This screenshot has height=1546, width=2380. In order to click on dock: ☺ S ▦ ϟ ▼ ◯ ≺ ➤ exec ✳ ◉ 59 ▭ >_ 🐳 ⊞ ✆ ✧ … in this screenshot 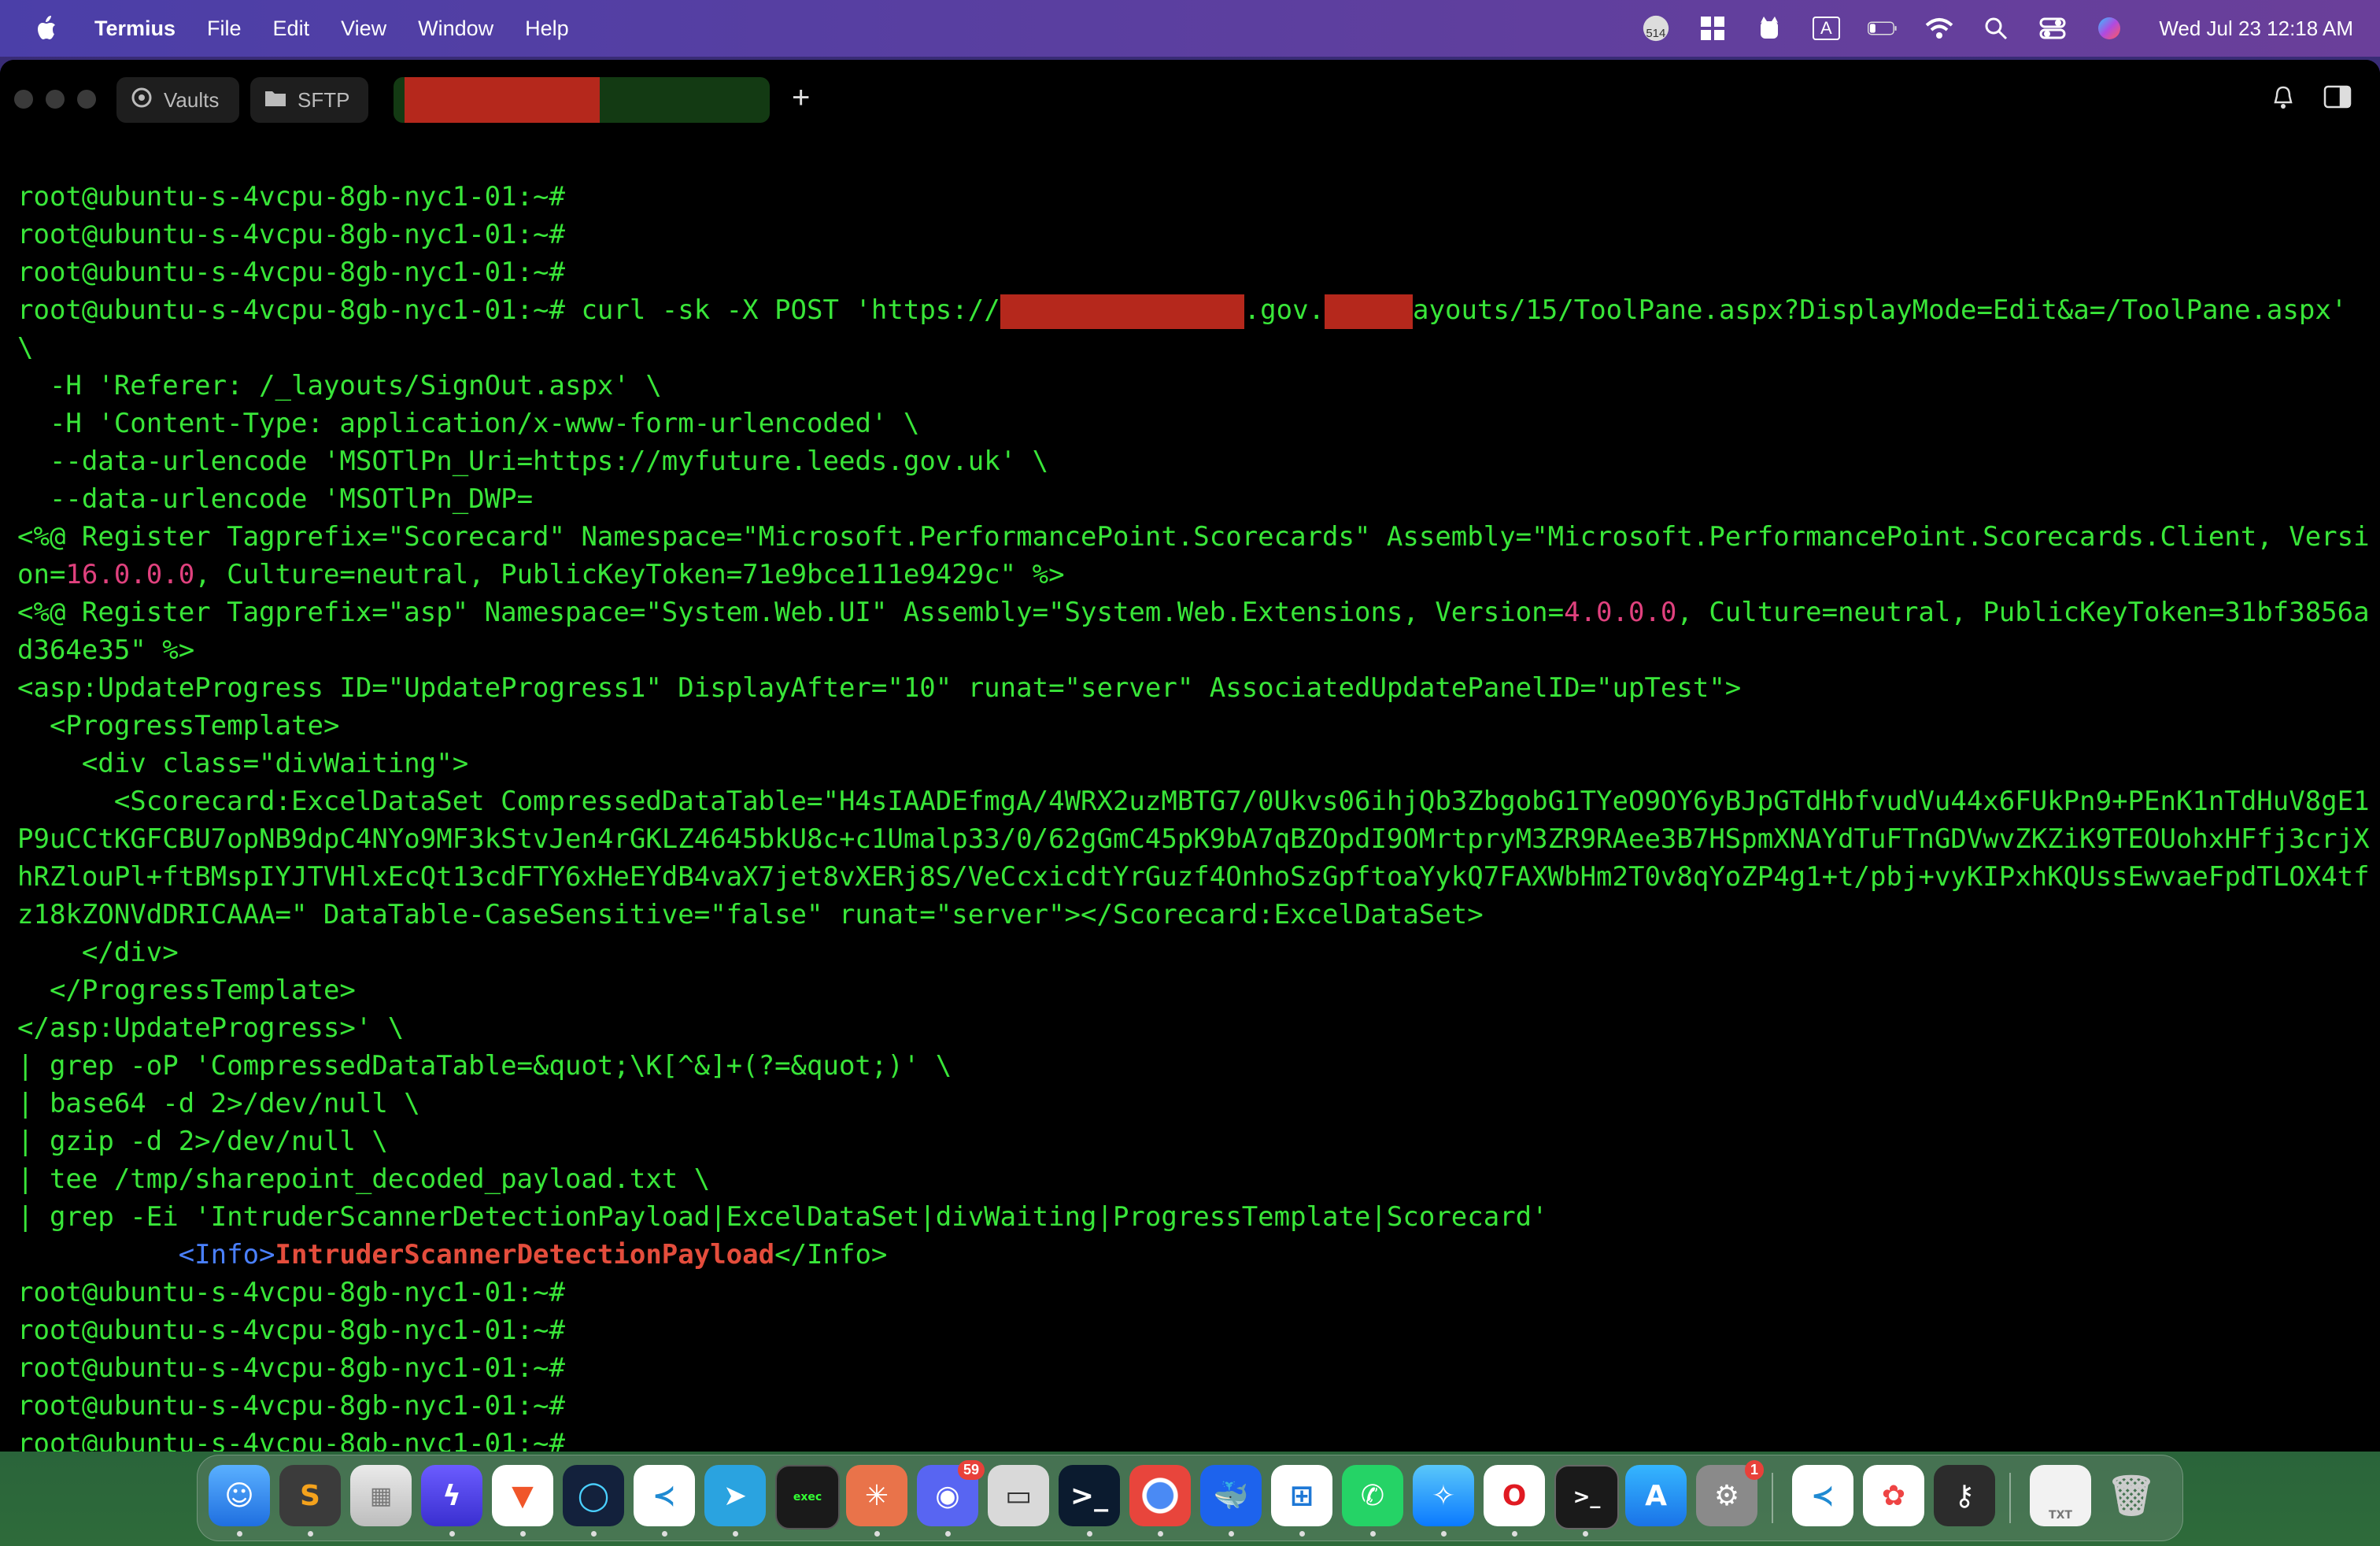, I will do `click(1190, 1498)`.